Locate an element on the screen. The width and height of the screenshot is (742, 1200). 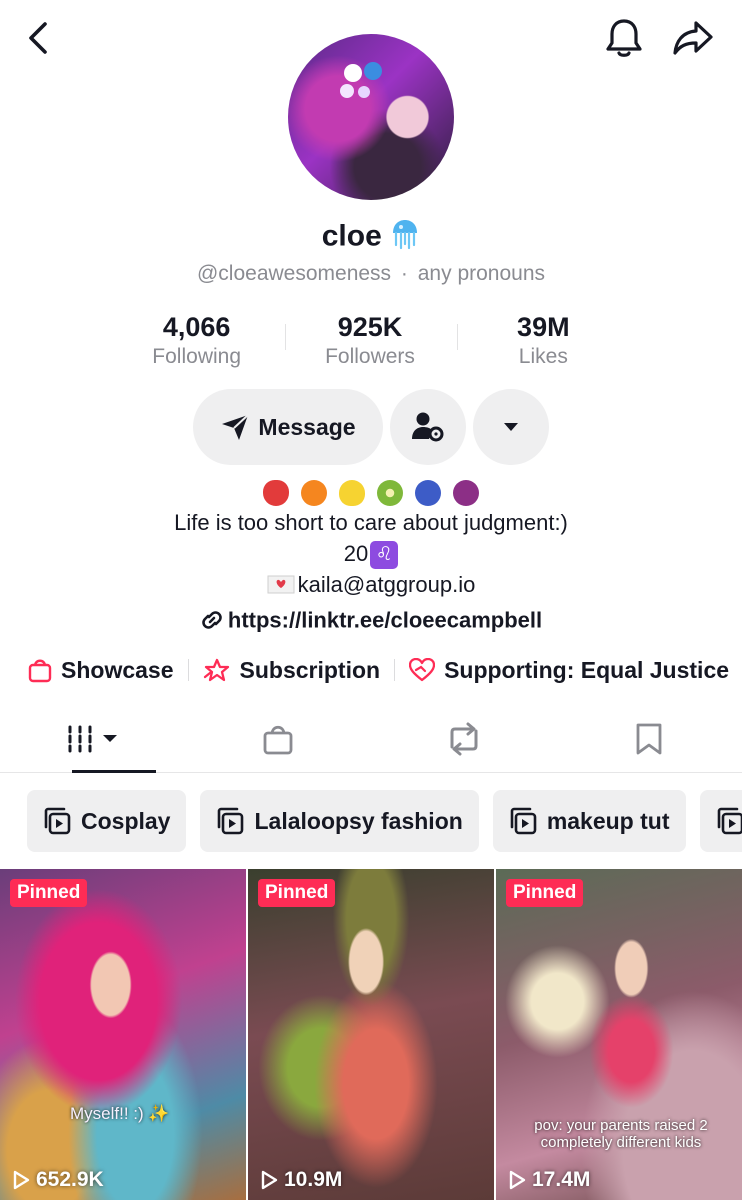
bio-email-line: kaila@atggroup.io is located at coordinates (371, 584).